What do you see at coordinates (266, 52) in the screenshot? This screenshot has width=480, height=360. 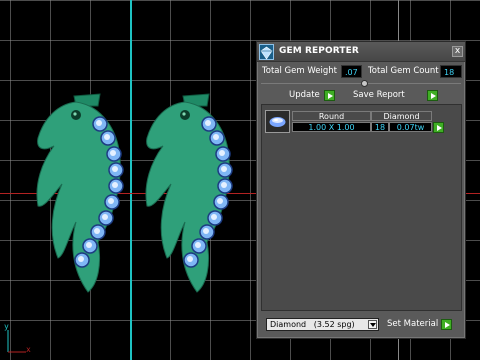 I see `gem-reporter-icon` at bounding box center [266, 52].